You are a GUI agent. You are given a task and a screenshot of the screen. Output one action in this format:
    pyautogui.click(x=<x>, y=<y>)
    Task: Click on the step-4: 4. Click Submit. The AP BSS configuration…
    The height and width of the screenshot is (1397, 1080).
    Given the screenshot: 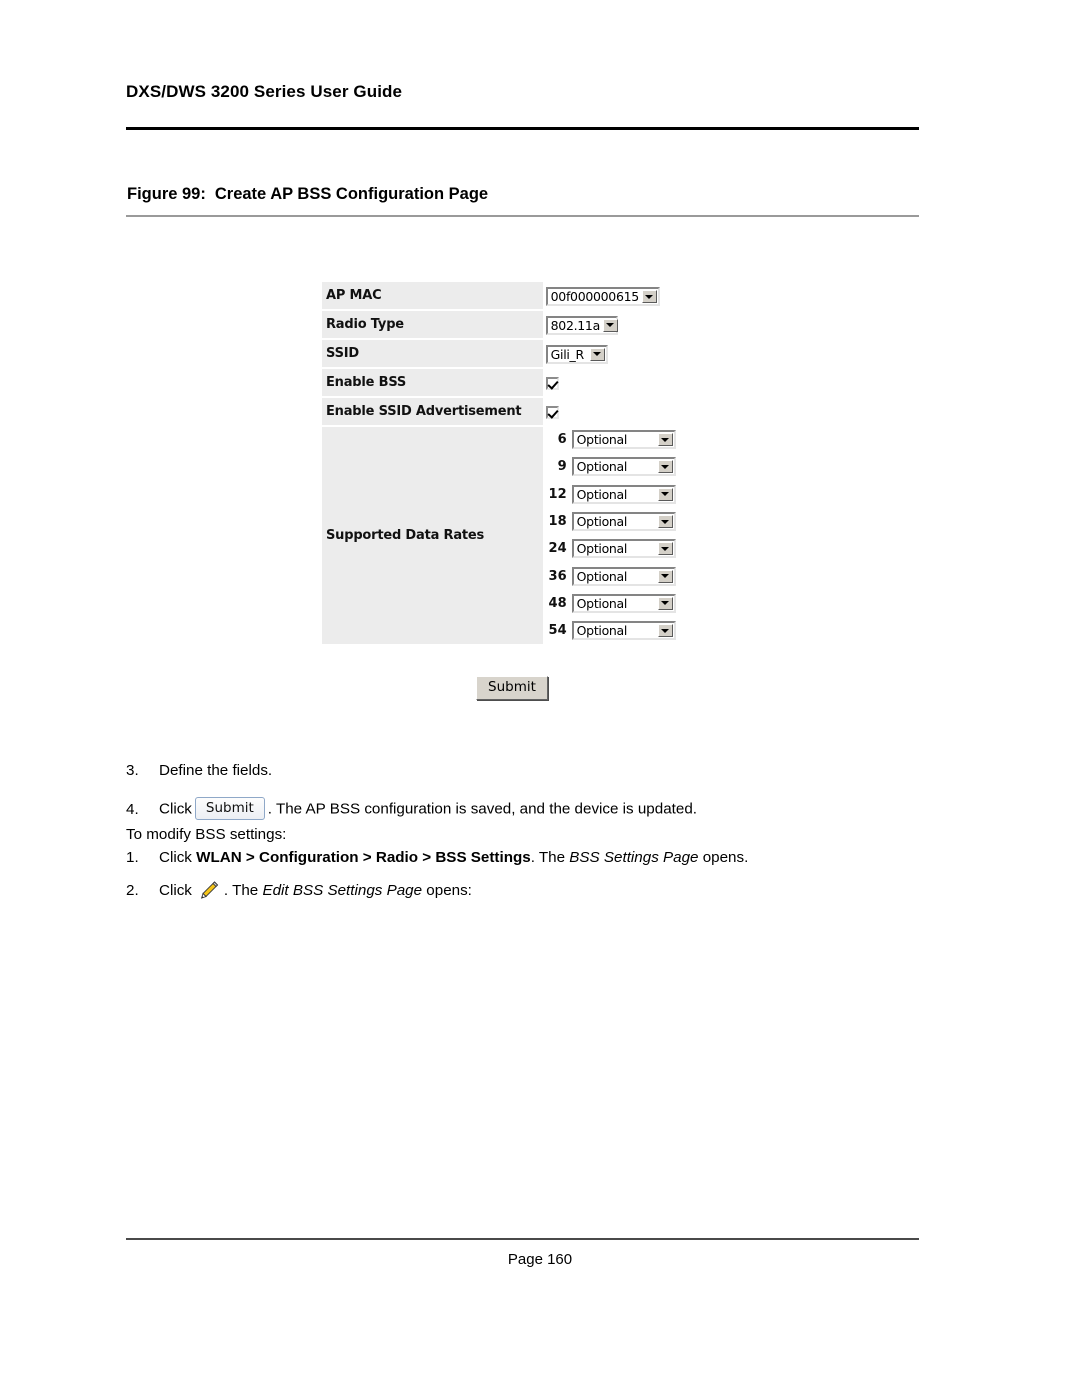 What is the action you would take?
    pyautogui.click(x=411, y=809)
    